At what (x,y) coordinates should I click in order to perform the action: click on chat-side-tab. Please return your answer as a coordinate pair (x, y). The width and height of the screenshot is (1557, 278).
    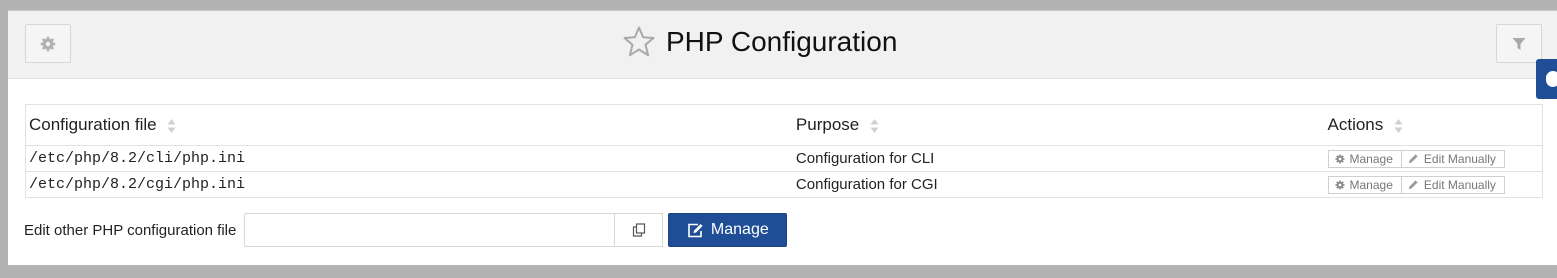
    Looking at the image, I should click on (1546, 79).